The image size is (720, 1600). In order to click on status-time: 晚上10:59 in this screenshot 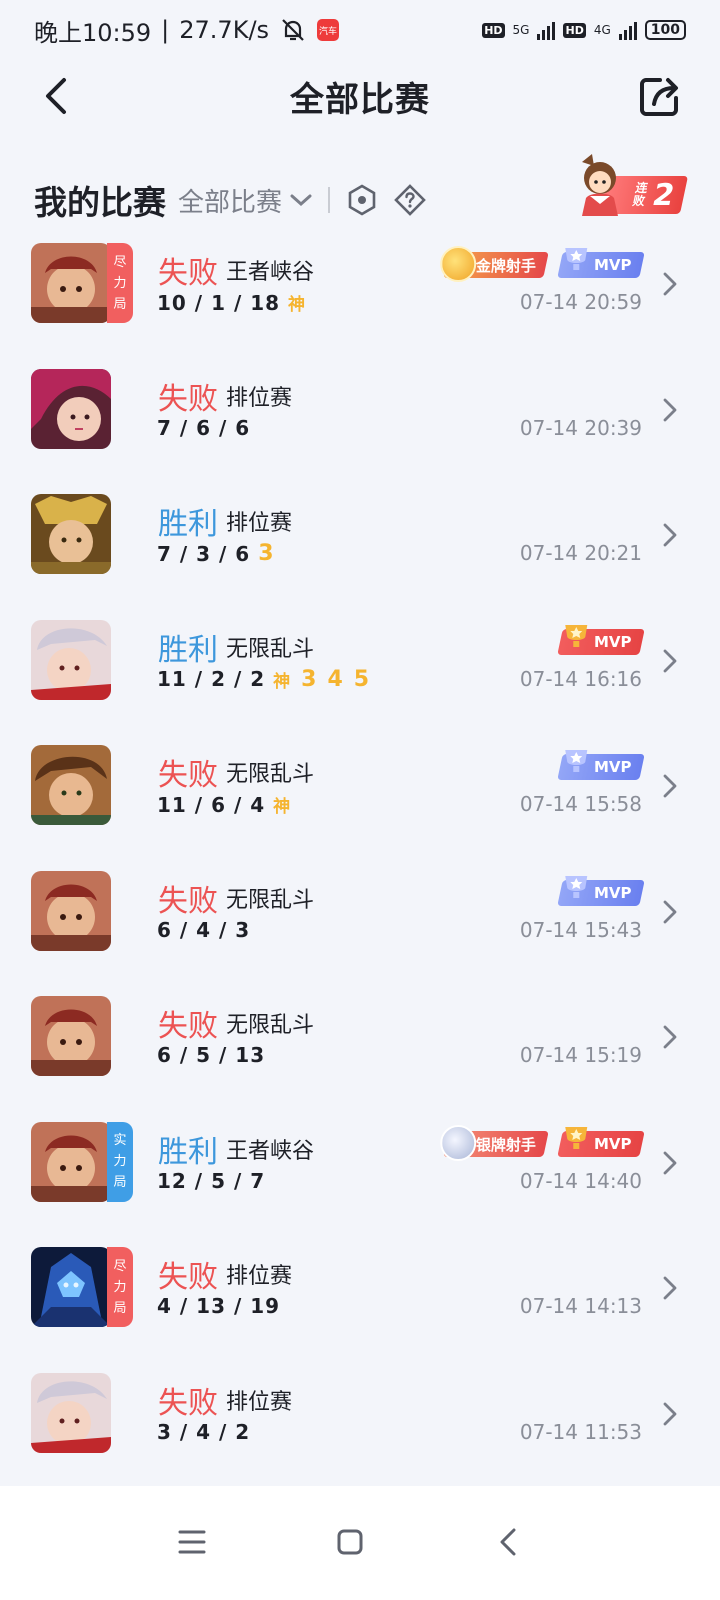, I will do `click(93, 32)`.